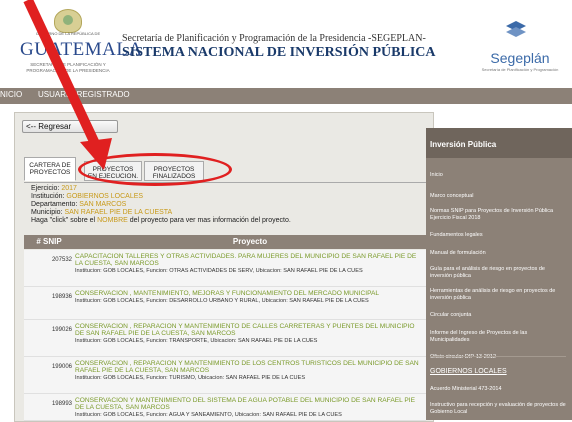 The image size is (572, 422). What do you see at coordinates (61, 367) in the screenshot?
I see `row-snip: 199006` at bounding box center [61, 367].